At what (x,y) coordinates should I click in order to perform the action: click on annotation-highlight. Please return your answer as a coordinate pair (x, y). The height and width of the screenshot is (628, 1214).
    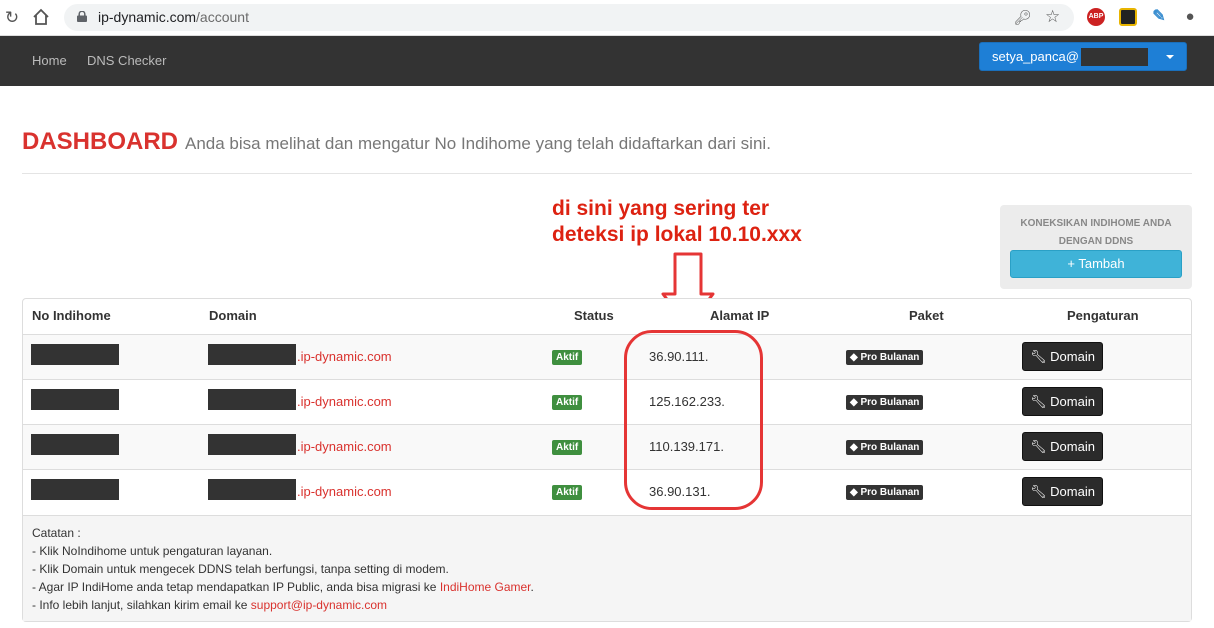
    Looking at the image, I should click on (693, 420).